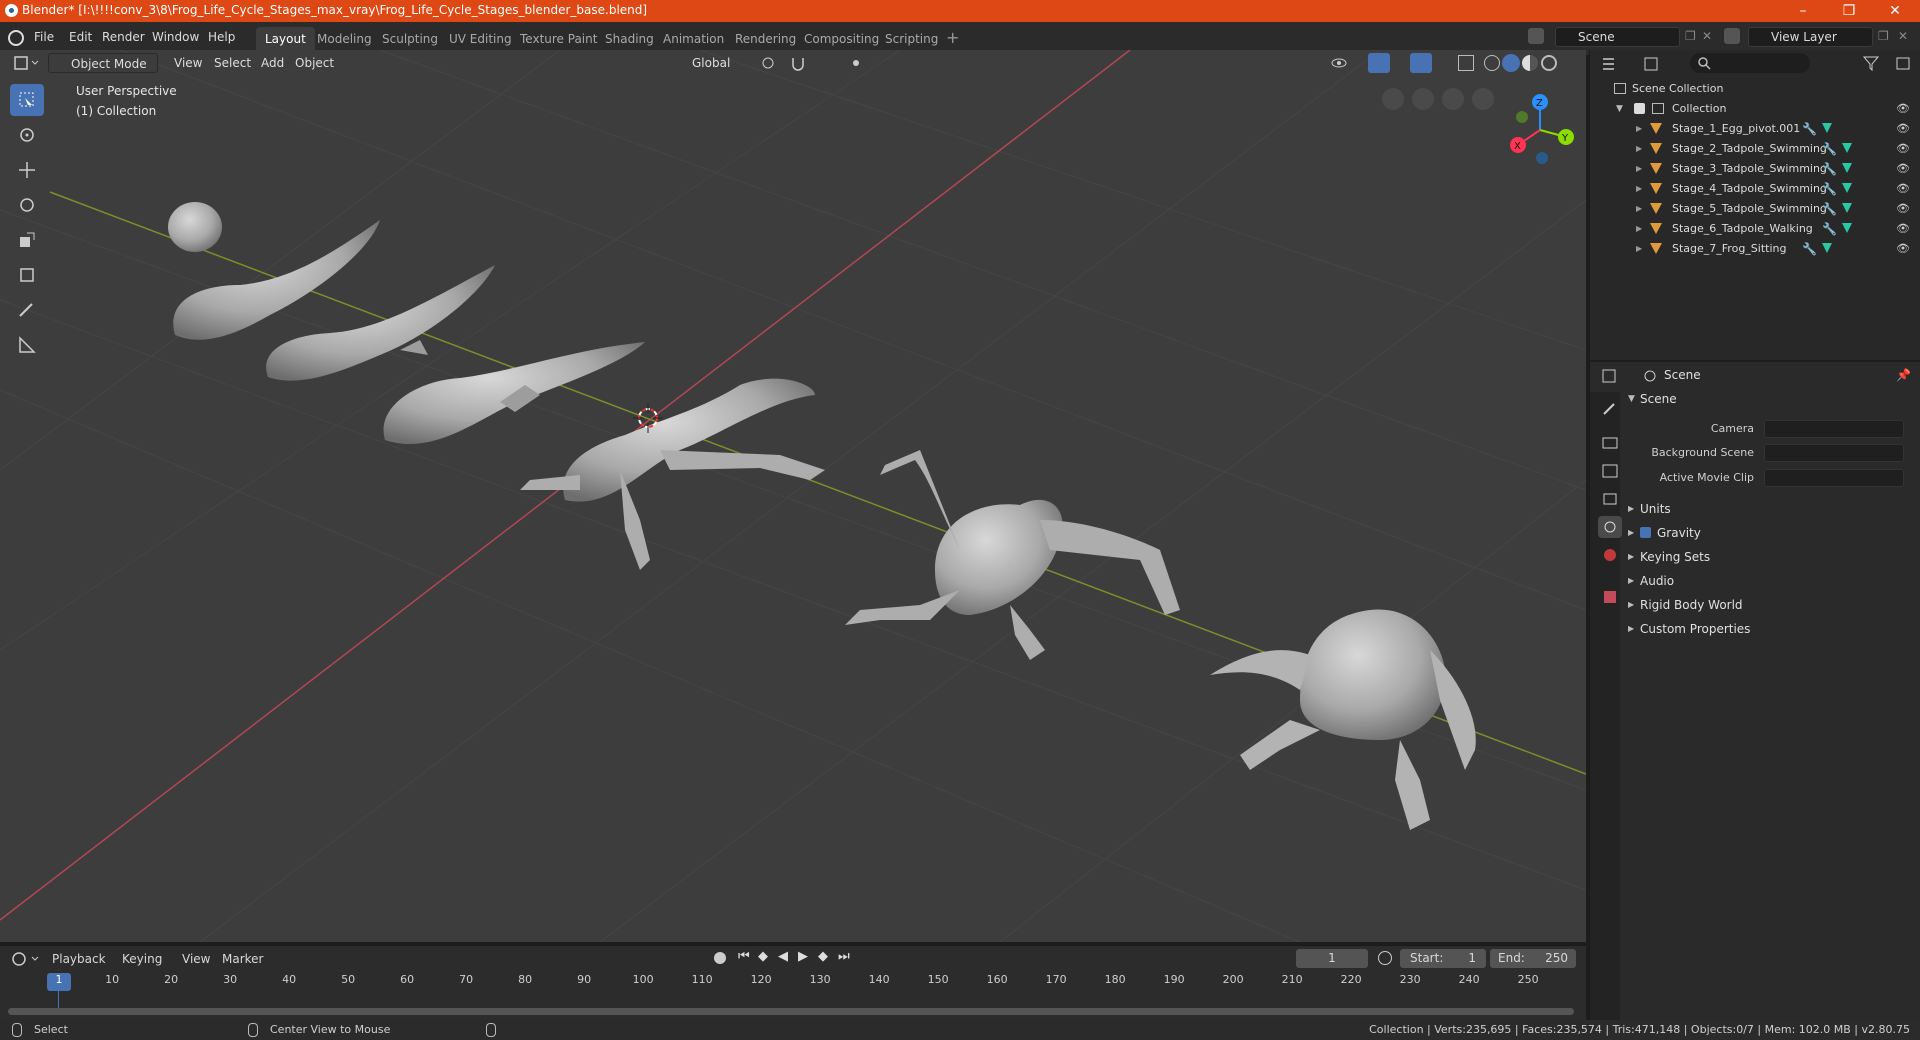  I want to click on view-layer-field: View Layer, so click(1810, 37).